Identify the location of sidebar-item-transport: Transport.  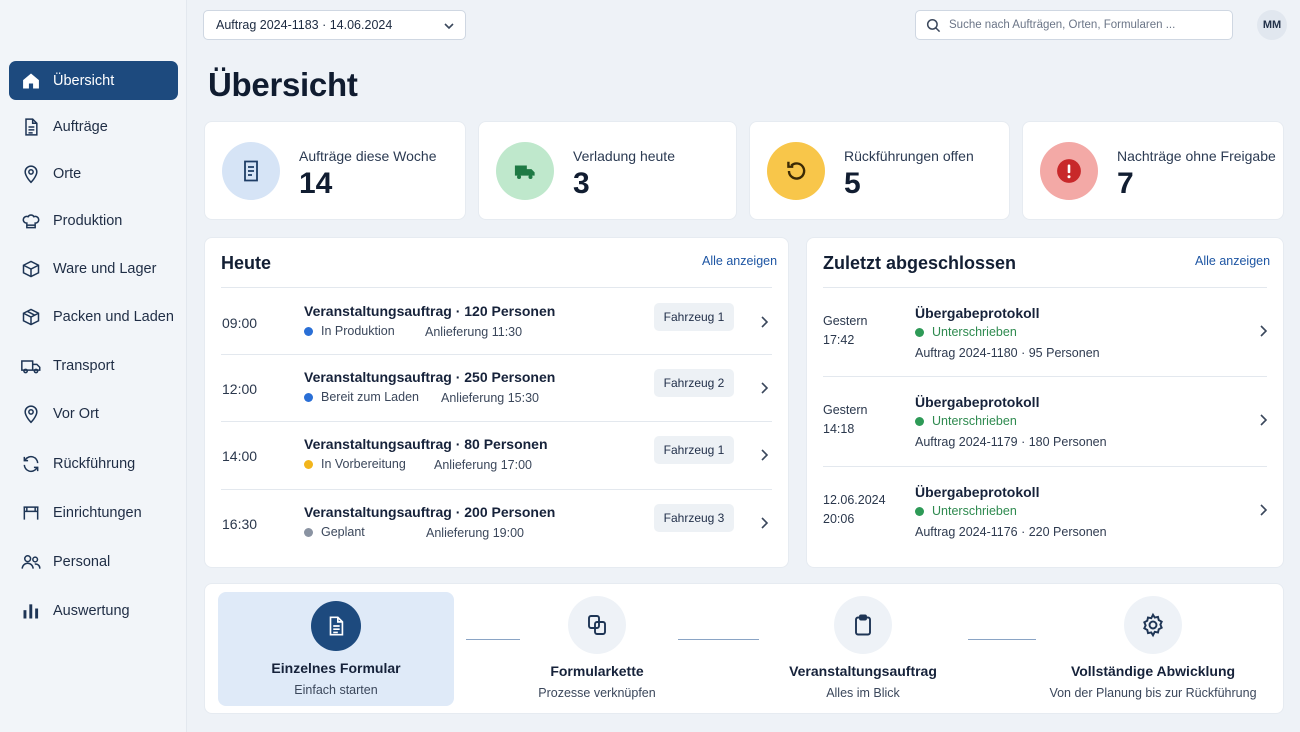
(93, 365).